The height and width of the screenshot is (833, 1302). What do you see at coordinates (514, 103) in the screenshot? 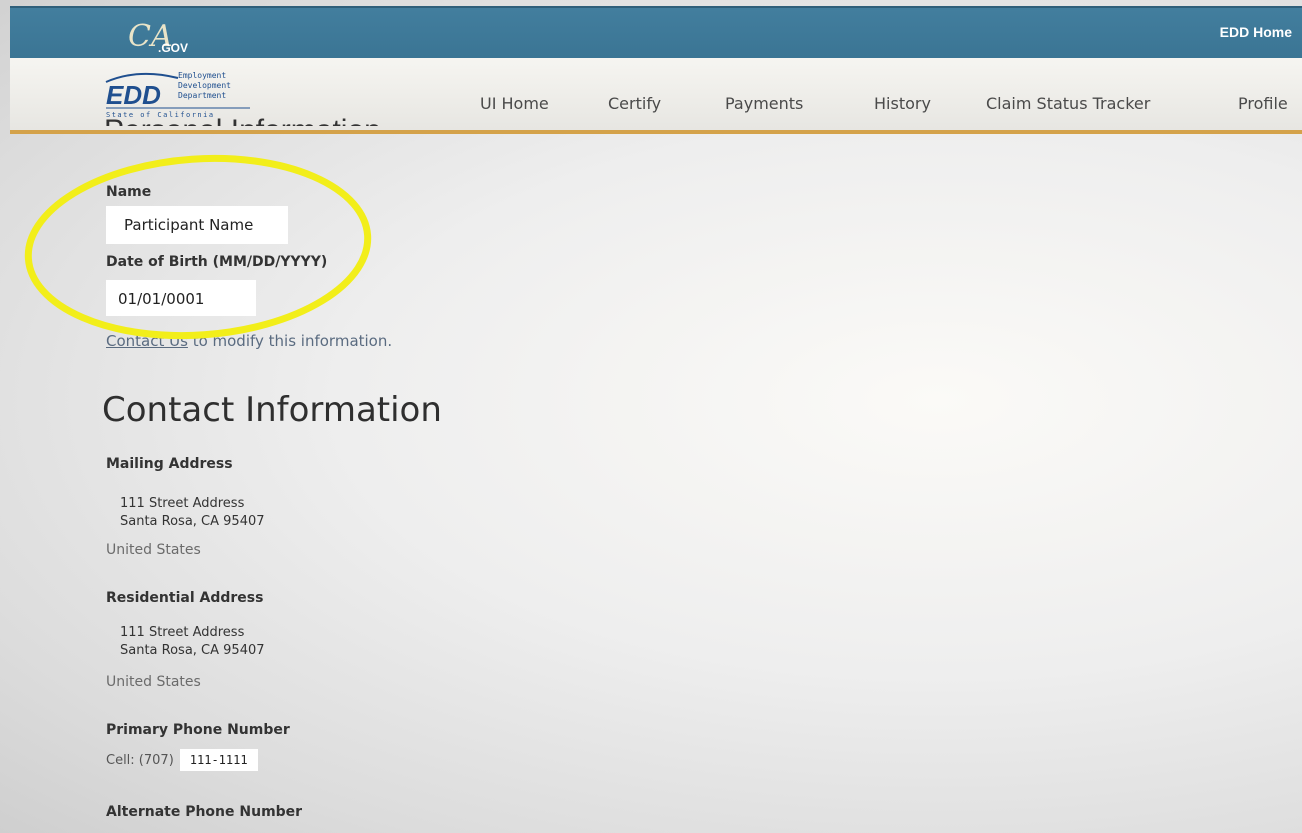
I see `nav-ui-home: UI Home` at bounding box center [514, 103].